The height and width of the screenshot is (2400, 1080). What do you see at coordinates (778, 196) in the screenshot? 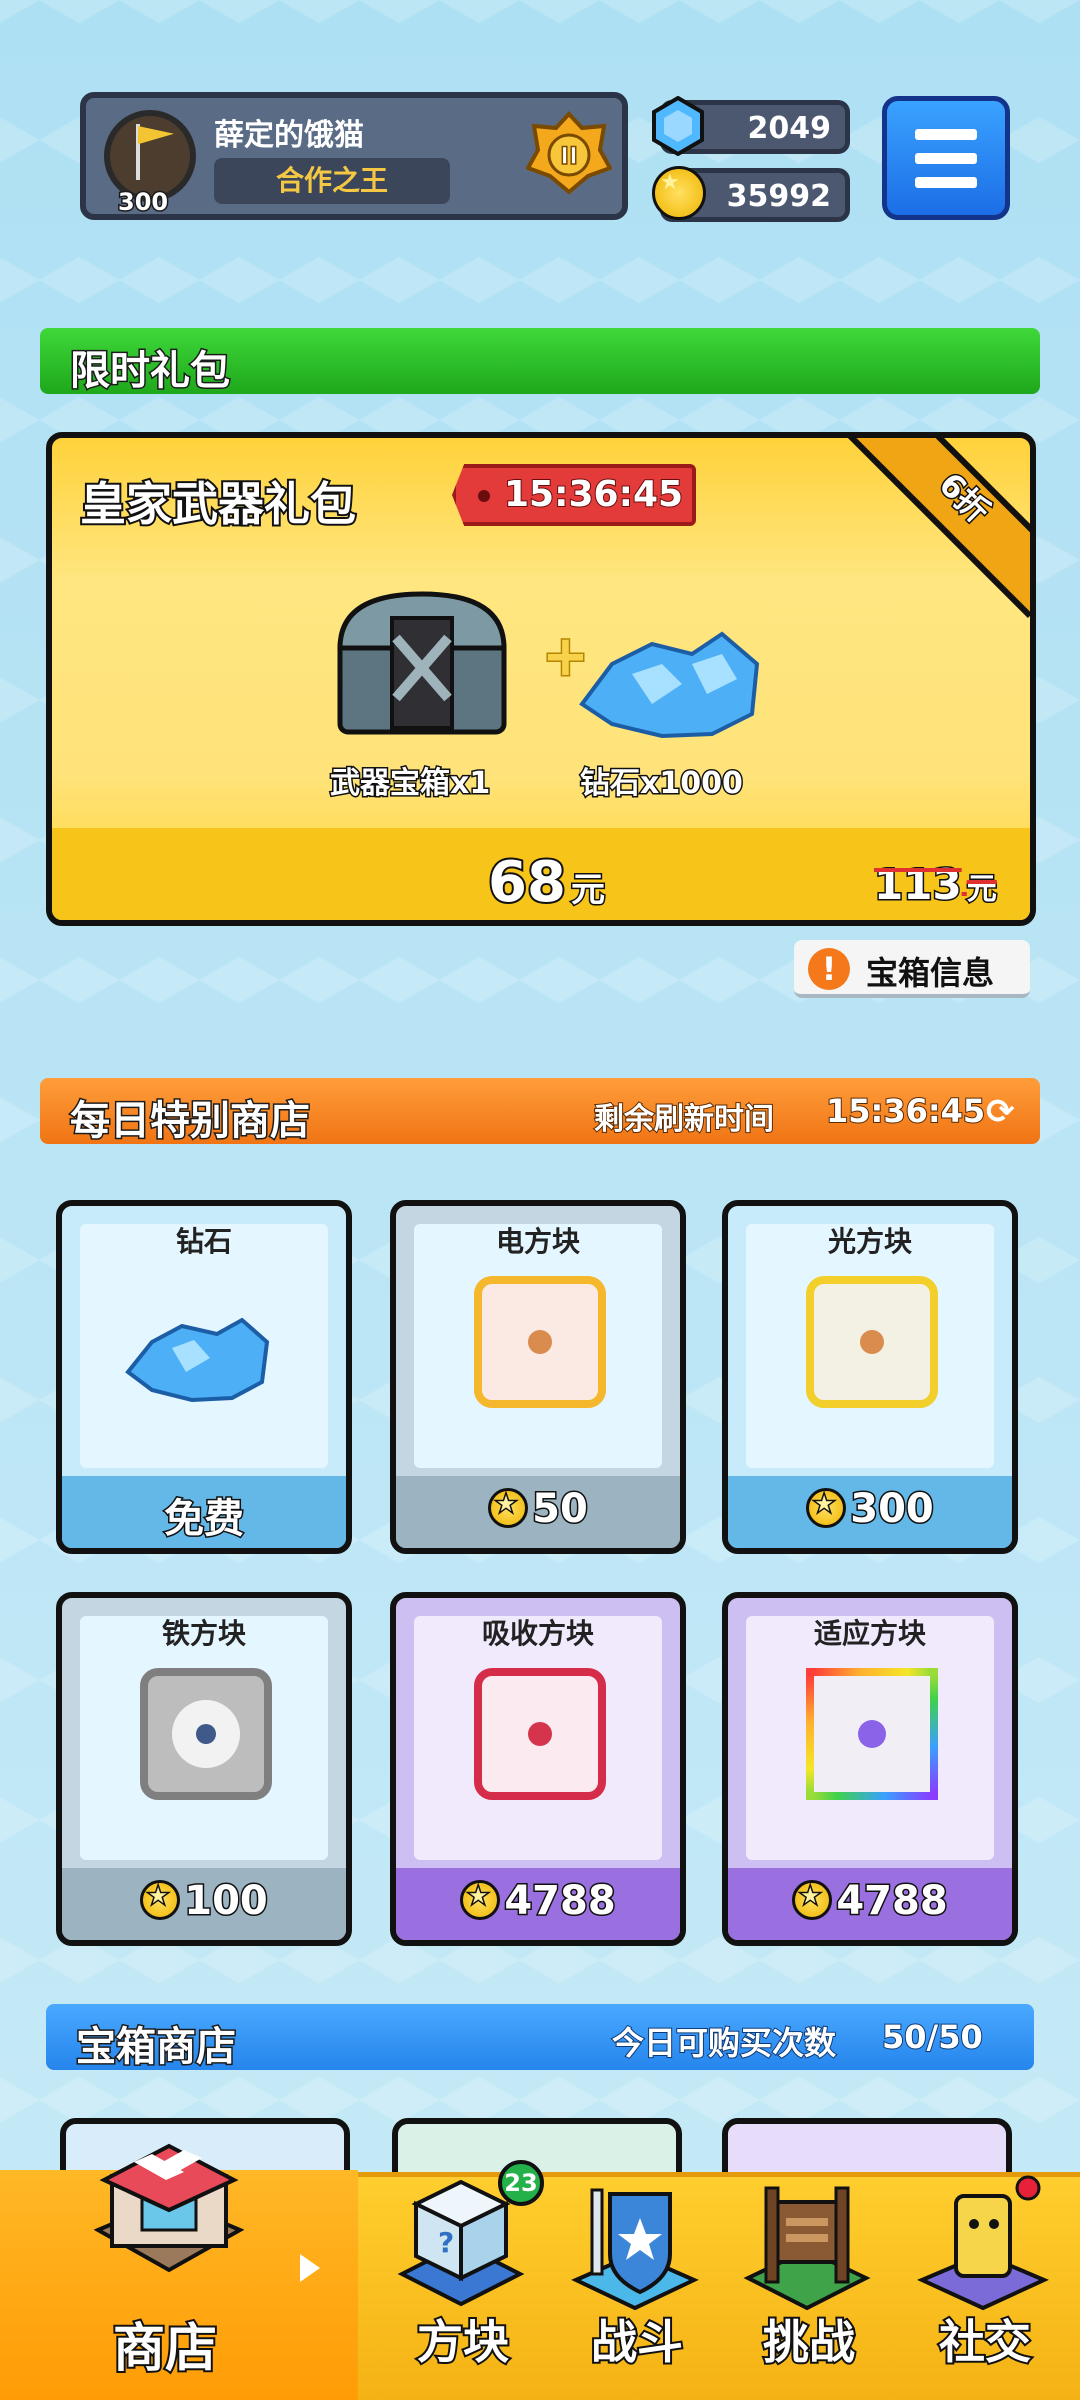
I see `coin-count: 35992` at bounding box center [778, 196].